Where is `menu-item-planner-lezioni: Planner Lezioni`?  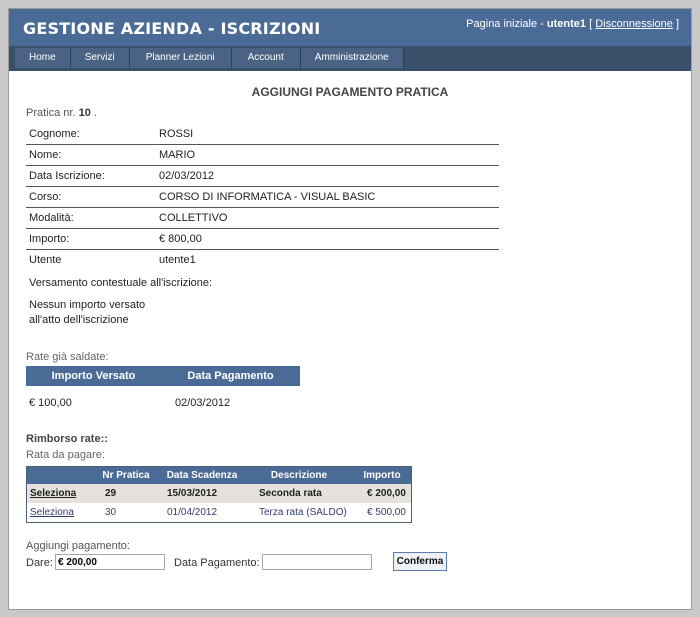 menu-item-planner-lezioni: Planner Lezioni is located at coordinates (180, 58).